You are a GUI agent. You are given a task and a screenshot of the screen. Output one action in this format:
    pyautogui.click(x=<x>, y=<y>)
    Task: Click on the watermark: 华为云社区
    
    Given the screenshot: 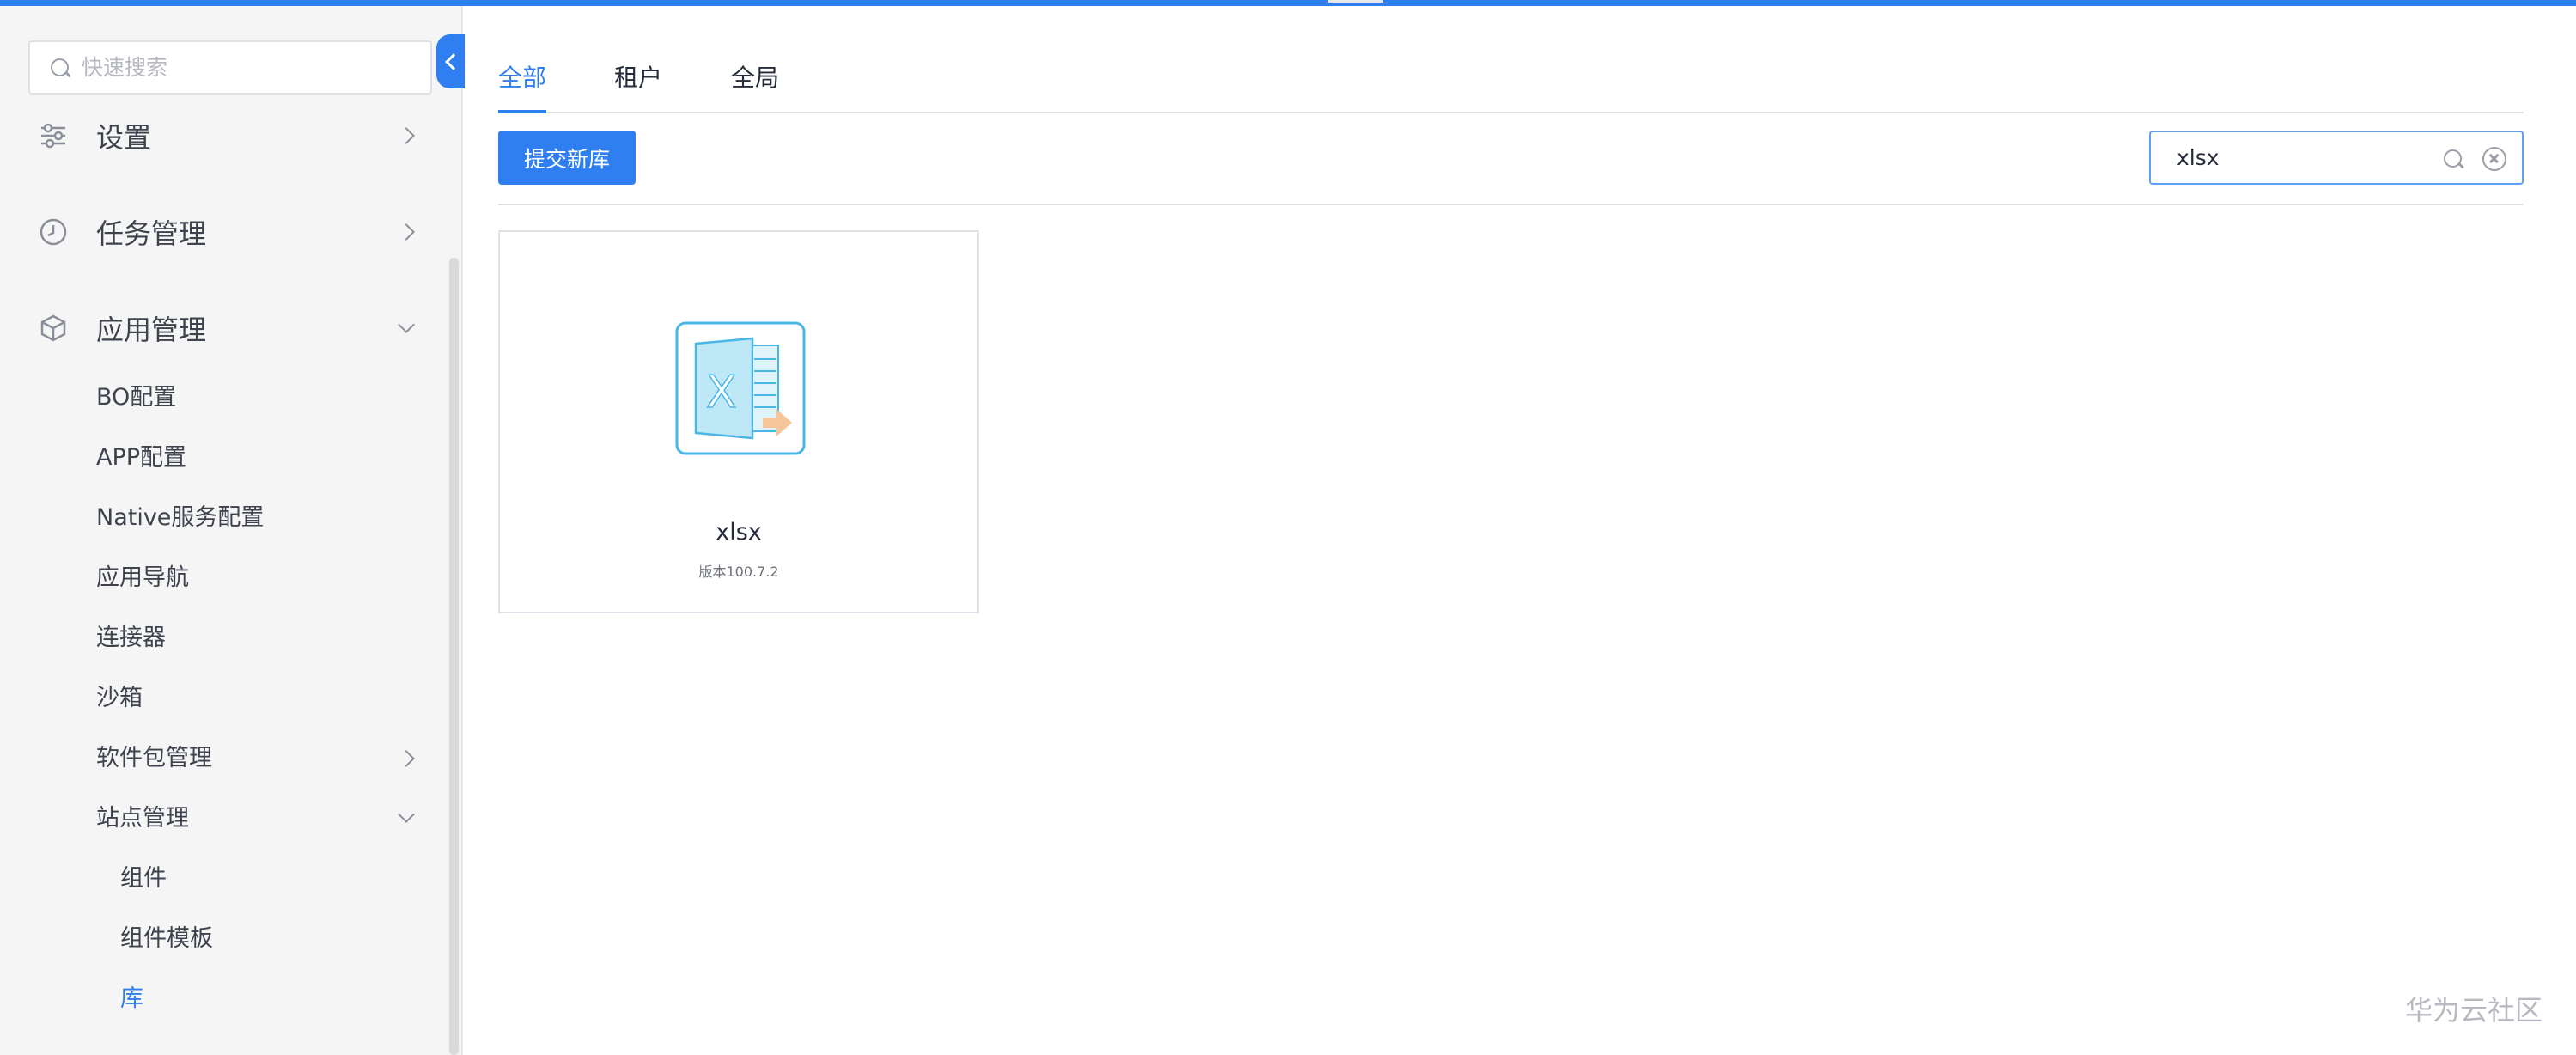 What is the action you would take?
    pyautogui.click(x=2474, y=1010)
    